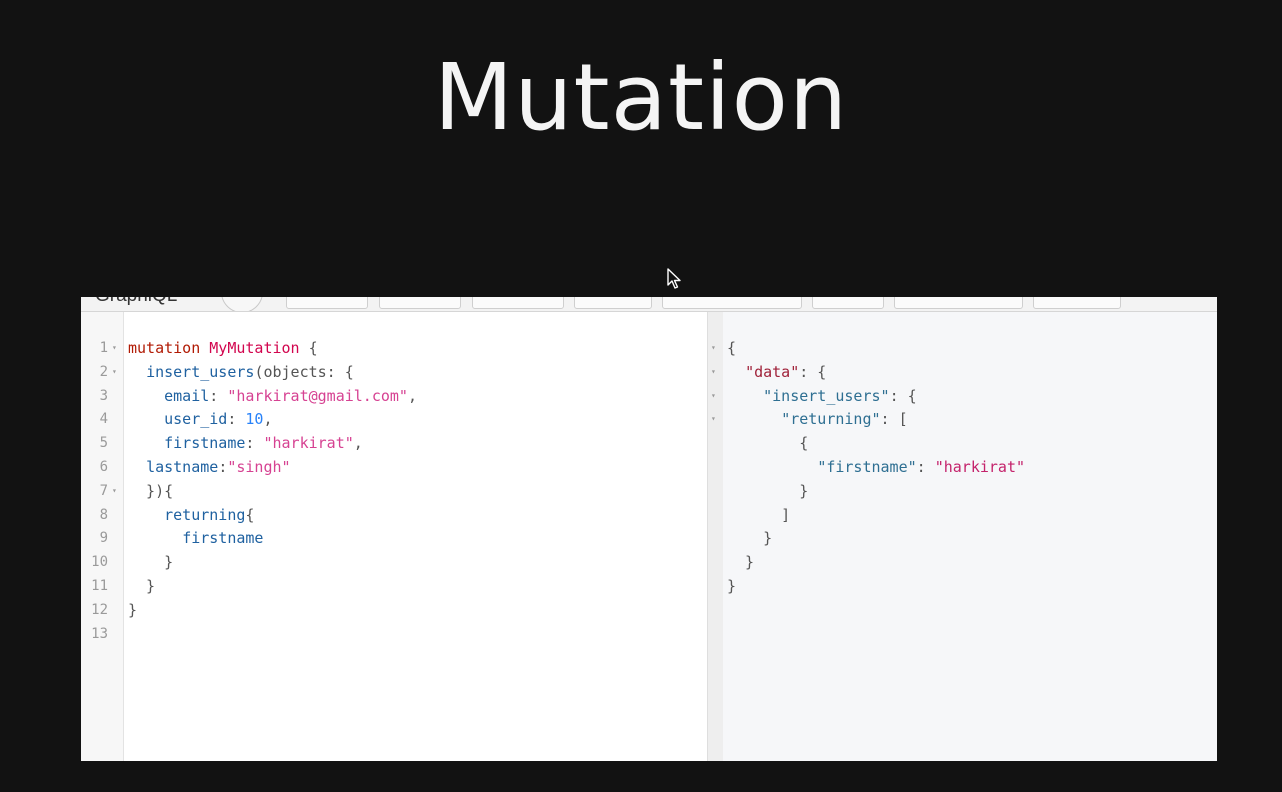 Image resolution: width=1282 pixels, height=792 pixels. I want to click on code-text: lastname:"singh", so click(209, 467).